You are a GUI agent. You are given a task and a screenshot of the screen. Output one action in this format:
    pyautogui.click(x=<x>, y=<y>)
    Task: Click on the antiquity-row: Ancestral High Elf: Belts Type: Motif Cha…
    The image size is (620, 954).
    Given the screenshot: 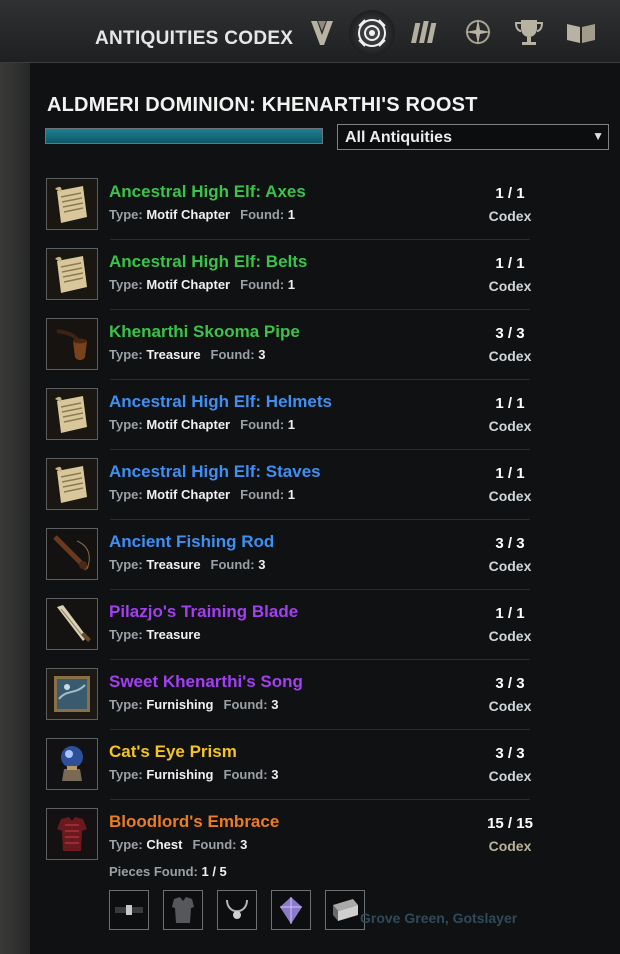 What is the action you would take?
    pyautogui.click(x=285, y=275)
    